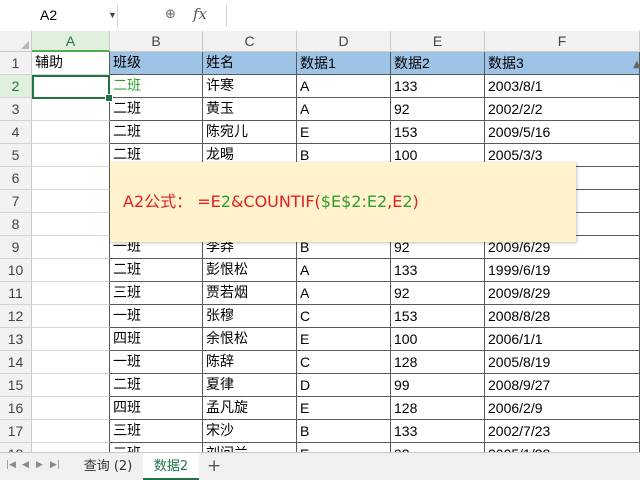 The image size is (640, 480). I want to click on row-header-2: 2, so click(16, 86).